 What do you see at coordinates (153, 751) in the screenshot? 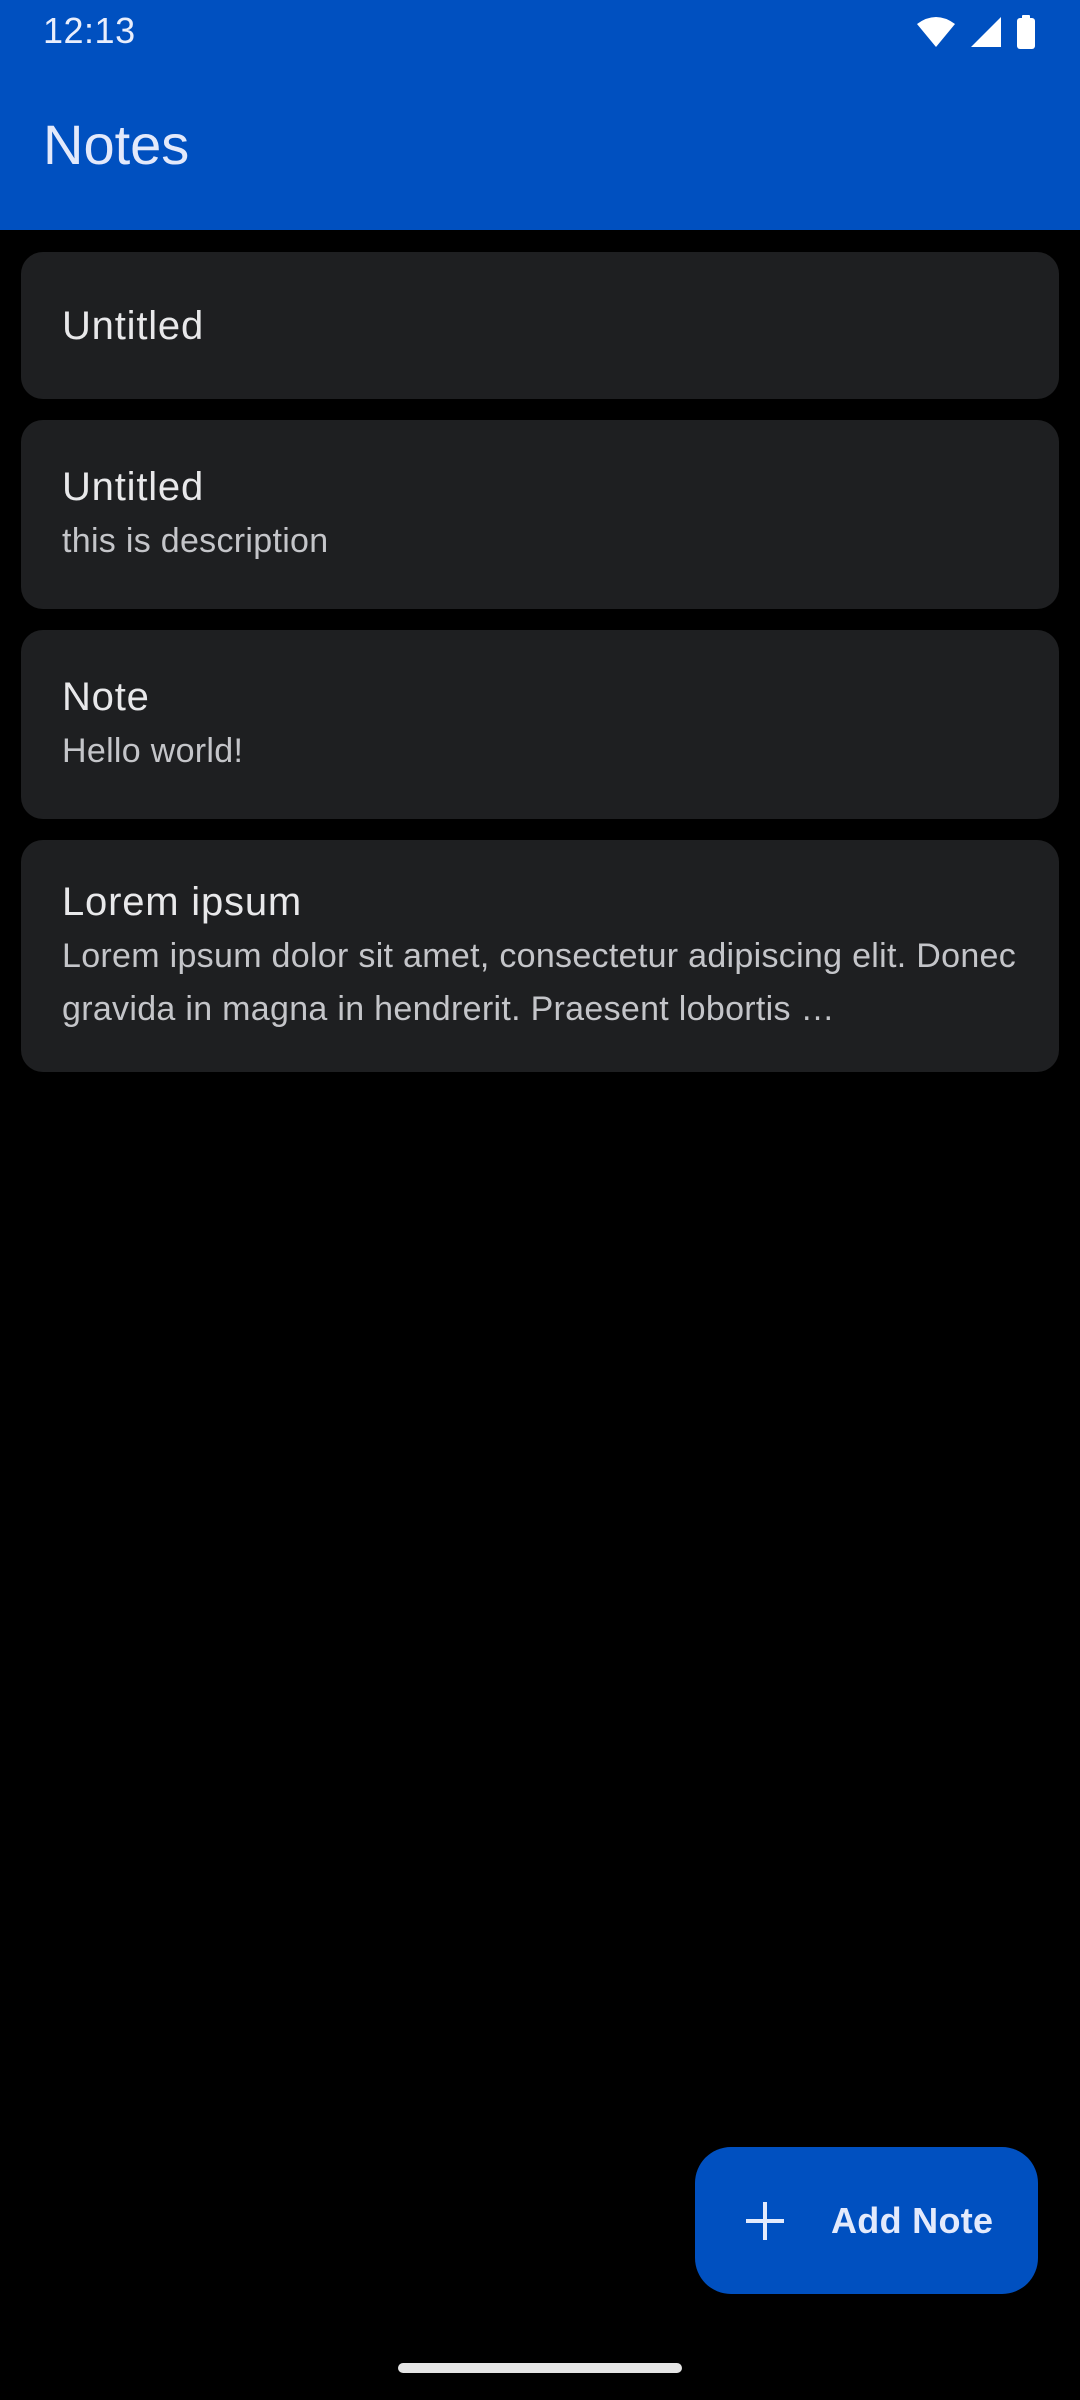
I see `note-description: Hello world!` at bounding box center [153, 751].